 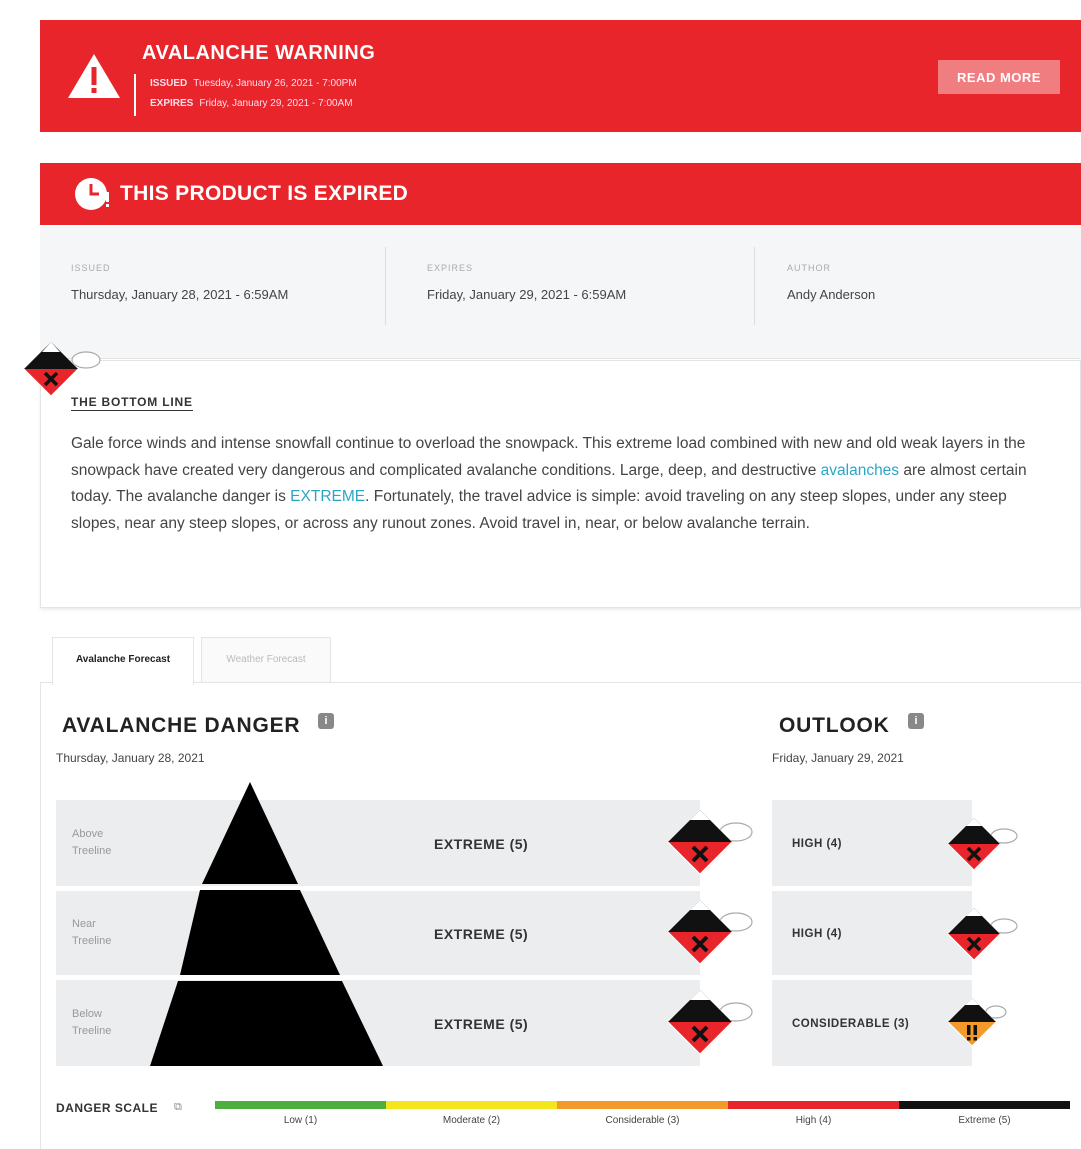 I want to click on warning-divider, so click(x=135, y=95).